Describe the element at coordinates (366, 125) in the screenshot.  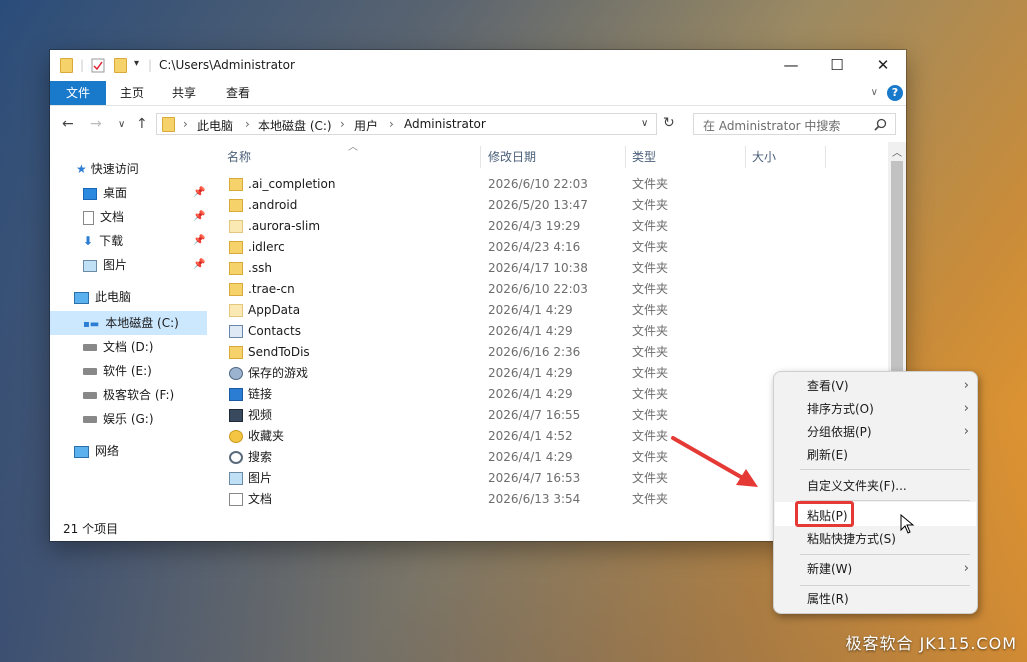
I see `breadcrumb-users: 用户` at that location.